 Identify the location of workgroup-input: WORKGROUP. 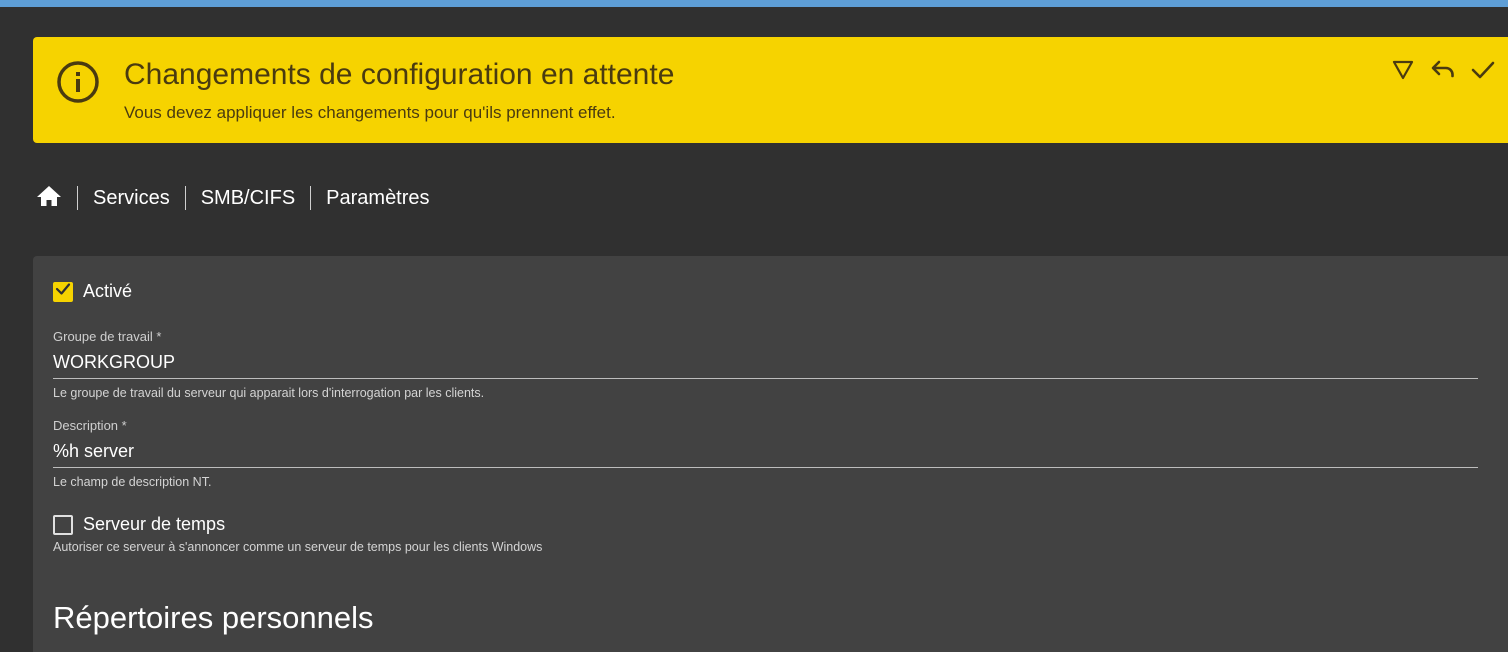
(765, 364).